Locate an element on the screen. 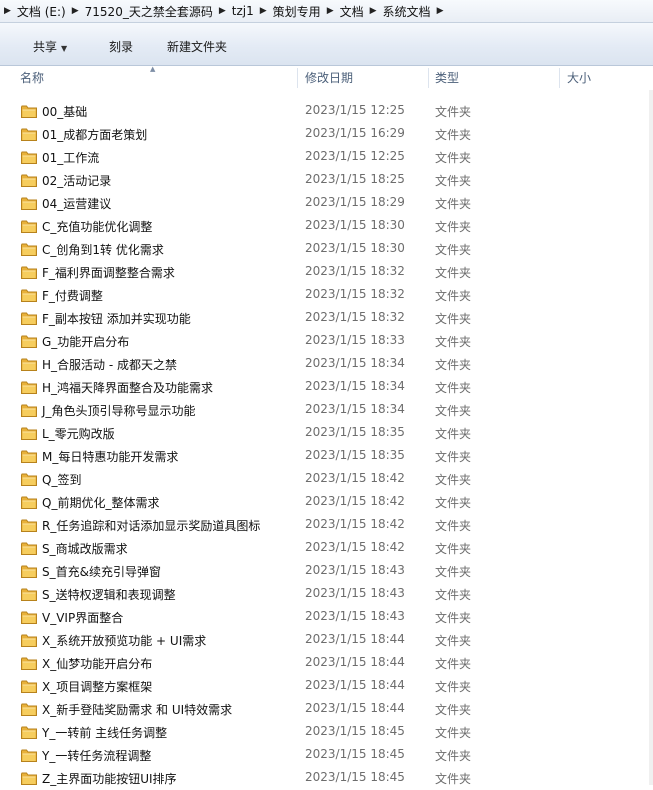 The height and width of the screenshot is (790, 653). file-name: H_鸿福天降界面整合及功能需求 is located at coordinates (128, 388).